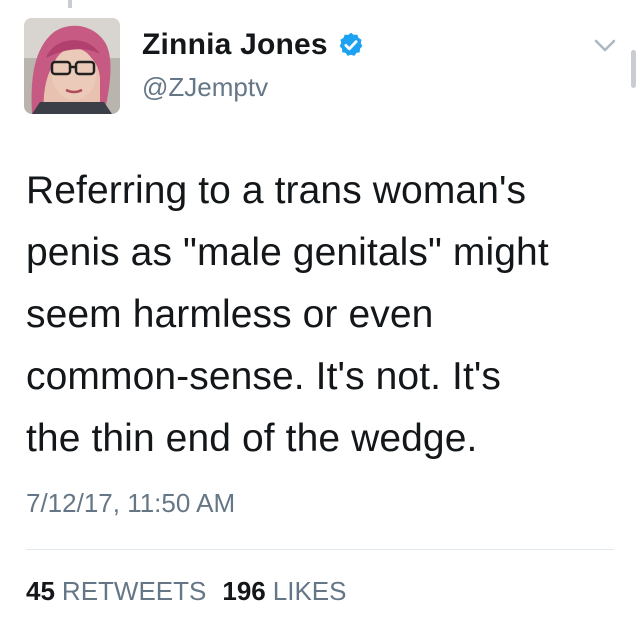 Image resolution: width=640 pixels, height=633 pixels. I want to click on user-name-row: Zinnia Jones, so click(253, 45).